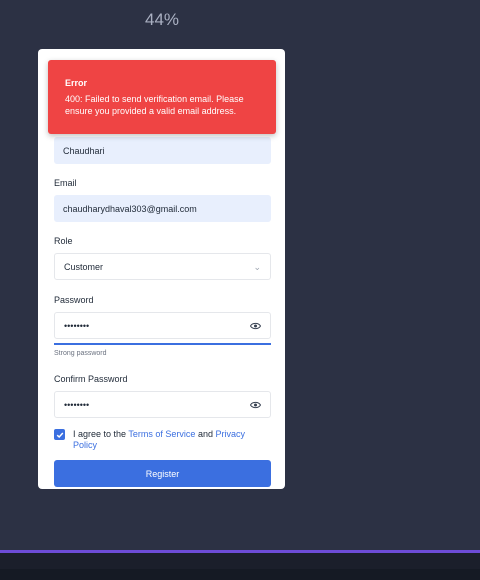 The image size is (480, 580). I want to click on confirm-password-field: ••••••••, so click(162, 404).